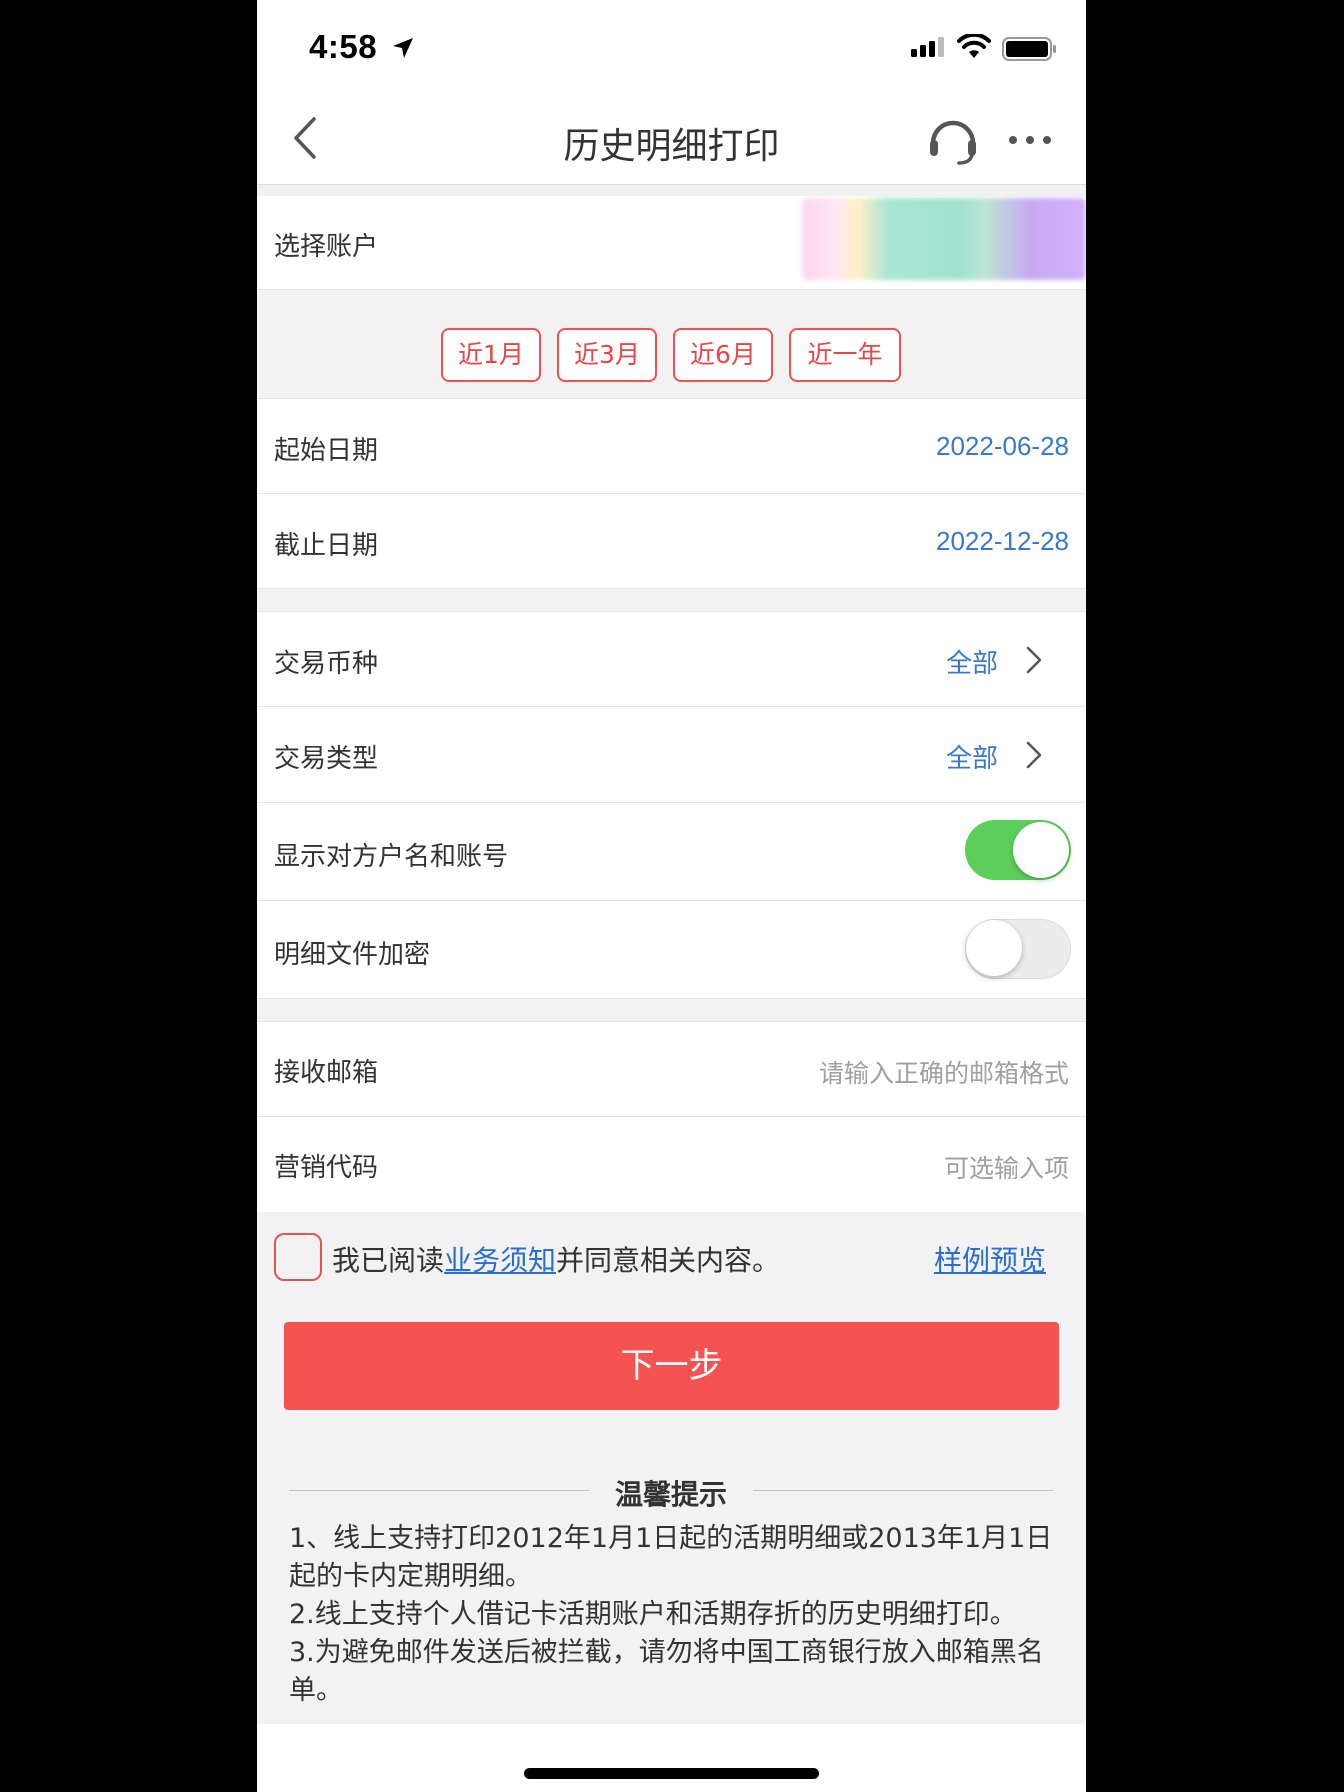 This screenshot has width=1344, height=1792. I want to click on period-quick-select: 近1月 近3月 近6月 近一年, so click(671, 344).